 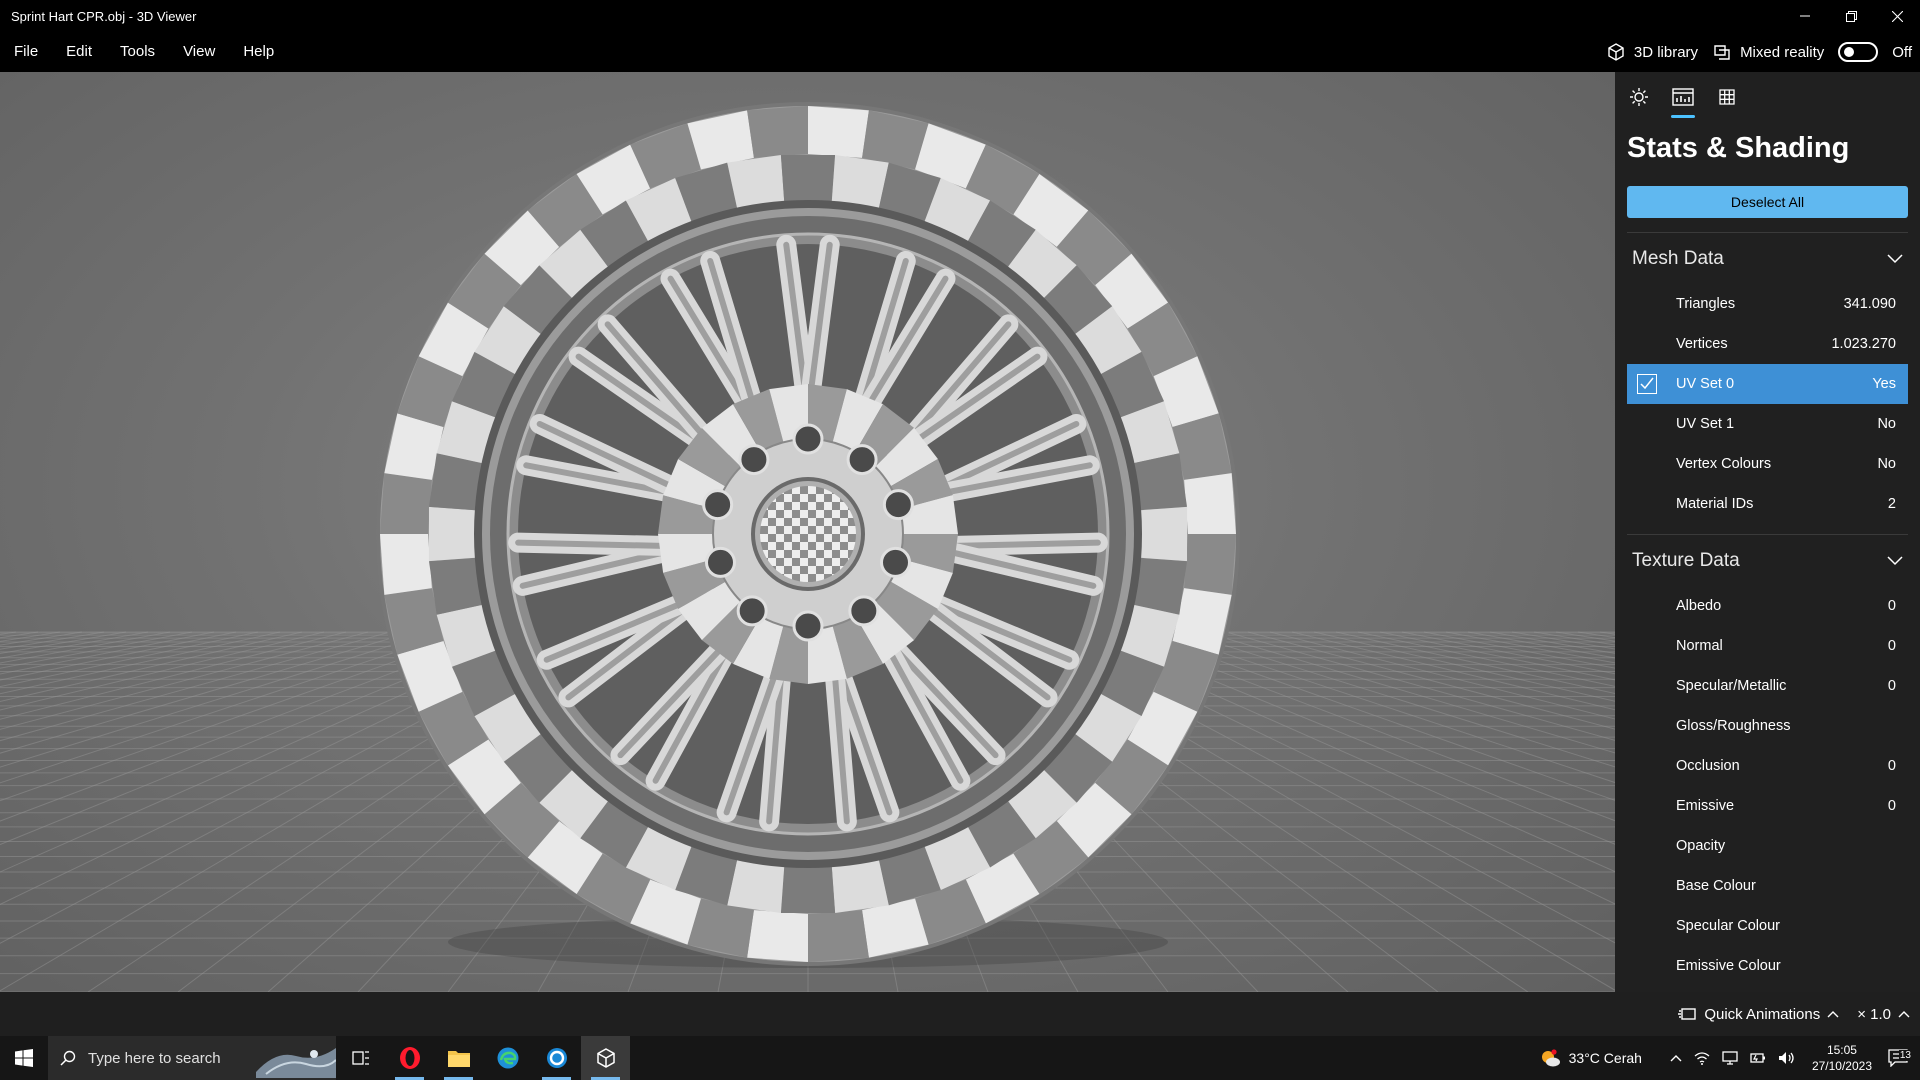 What do you see at coordinates (1706, 304) in the screenshot?
I see `row-label: Triangles` at bounding box center [1706, 304].